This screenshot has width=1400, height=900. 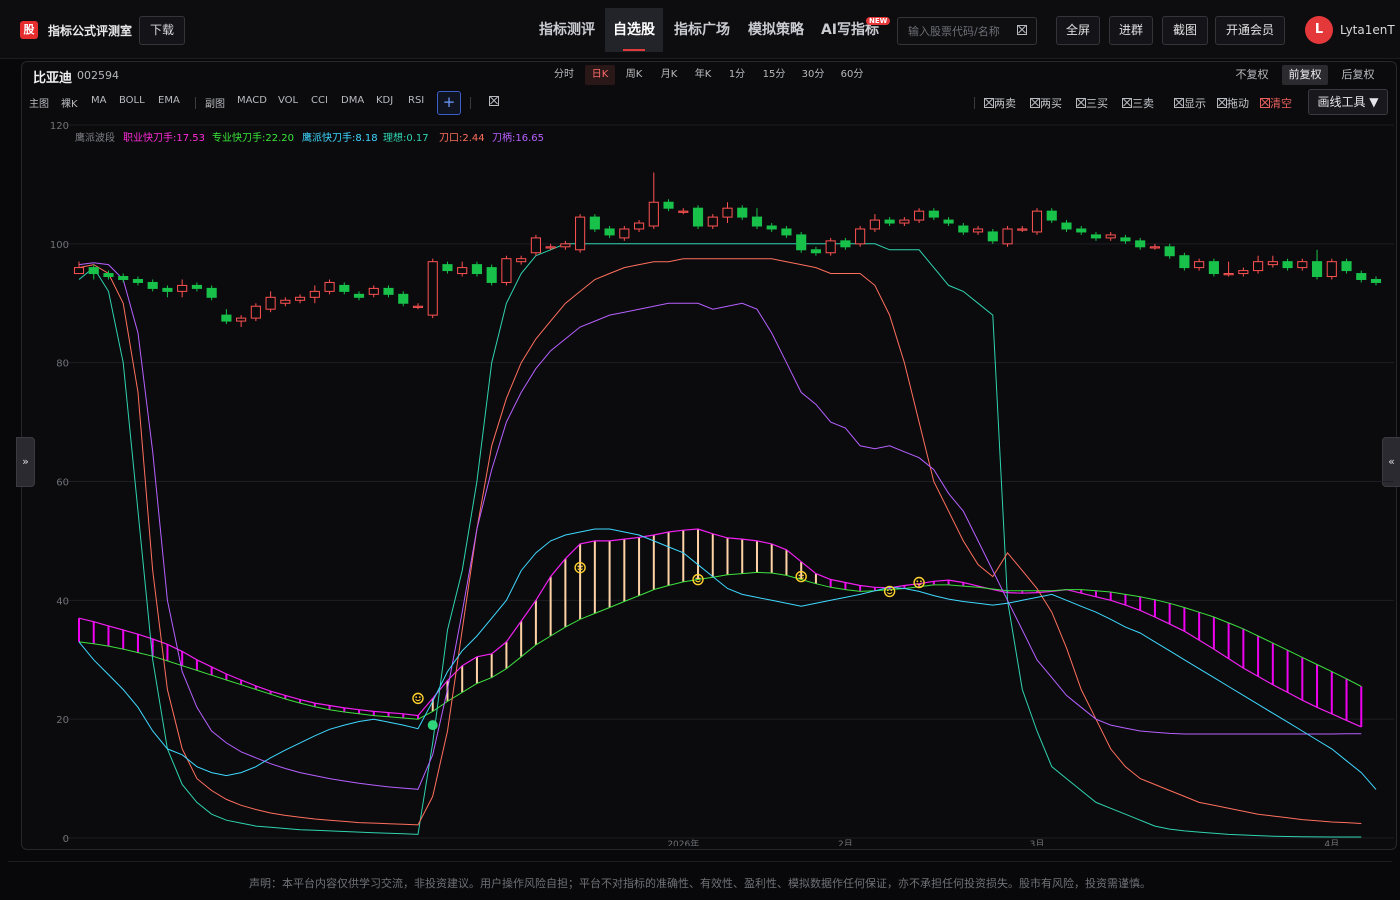 What do you see at coordinates (1078, 30) in the screenshot?
I see `fullscreen-button: 全屏` at bounding box center [1078, 30].